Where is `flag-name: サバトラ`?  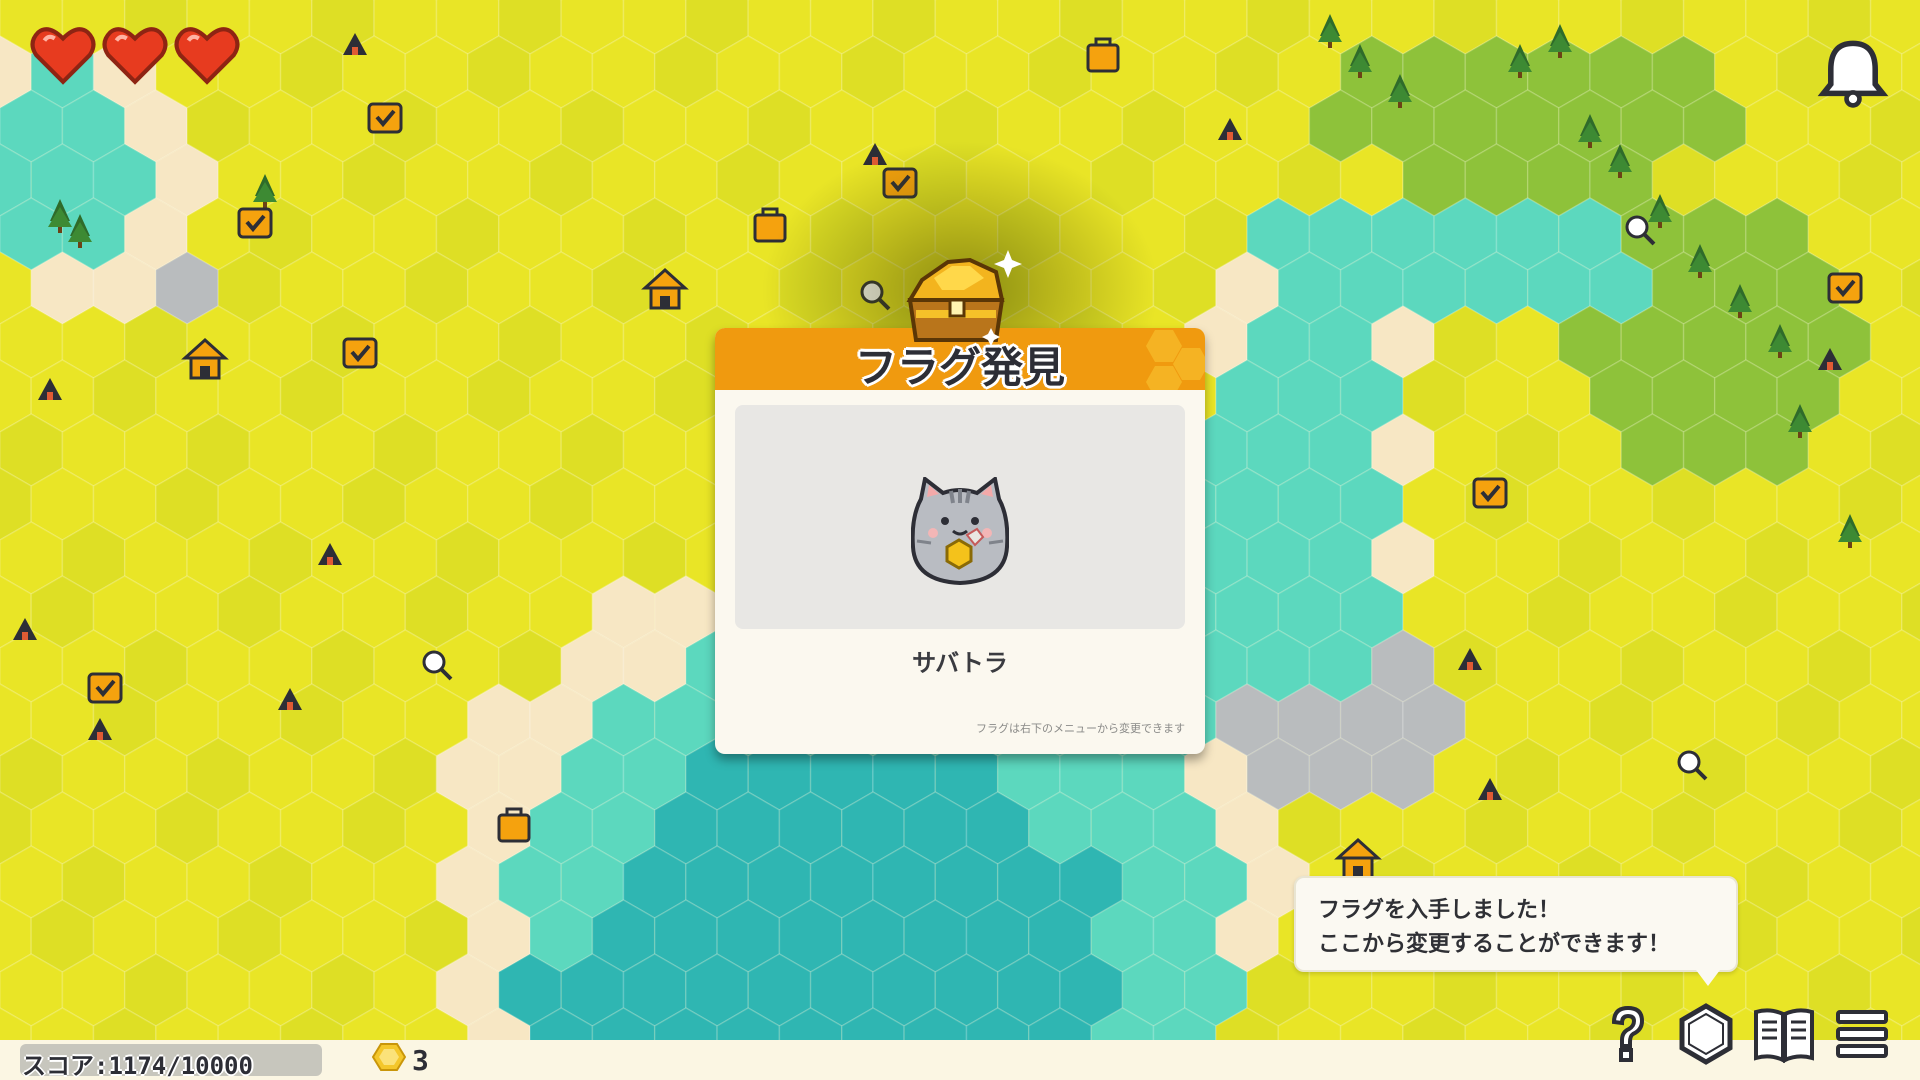
flag-name: サバトラ is located at coordinates (960, 663).